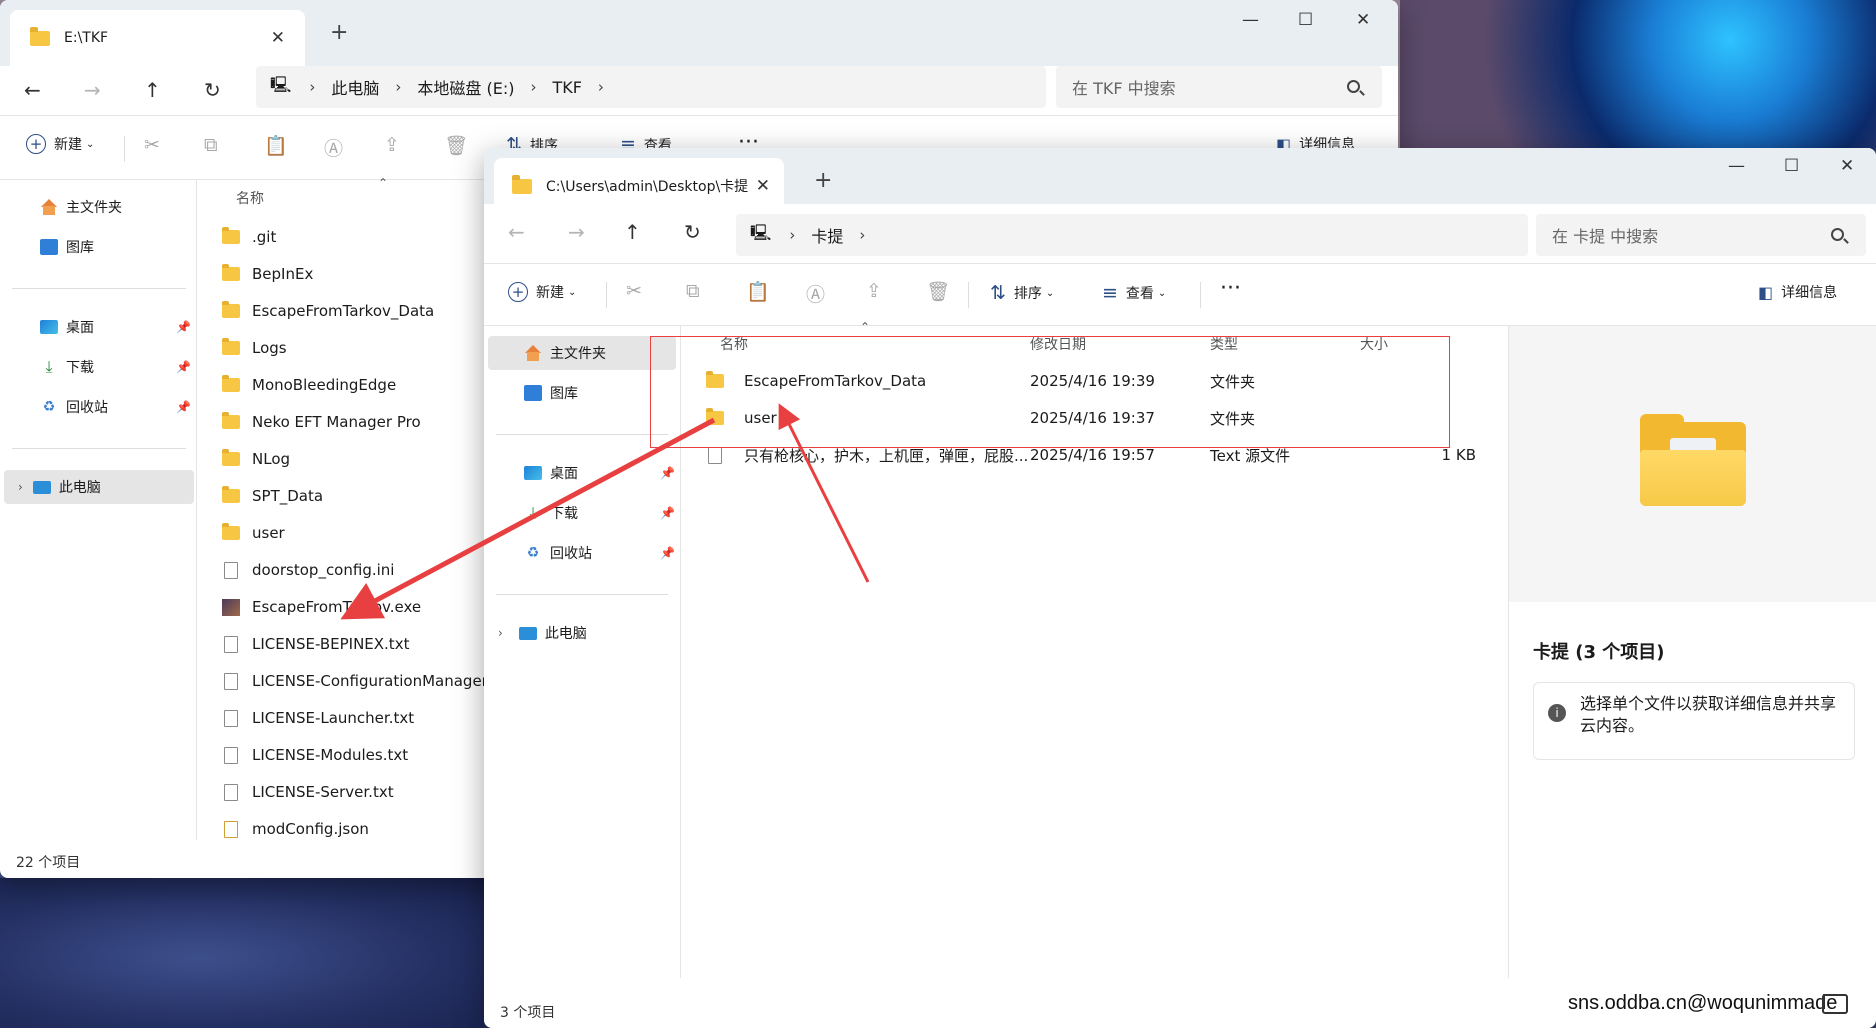 The image size is (1876, 1028). What do you see at coordinates (1703, 1003) in the screenshot?
I see `watermark-text: sns.oddba.cn@woqunimmade` at bounding box center [1703, 1003].